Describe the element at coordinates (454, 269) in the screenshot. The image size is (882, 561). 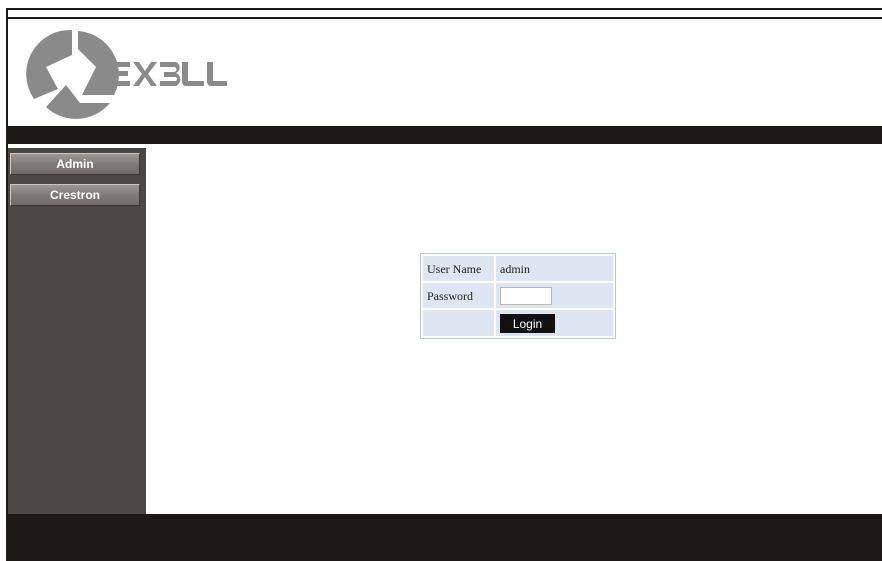
I see `user-name-label: User Name` at that location.